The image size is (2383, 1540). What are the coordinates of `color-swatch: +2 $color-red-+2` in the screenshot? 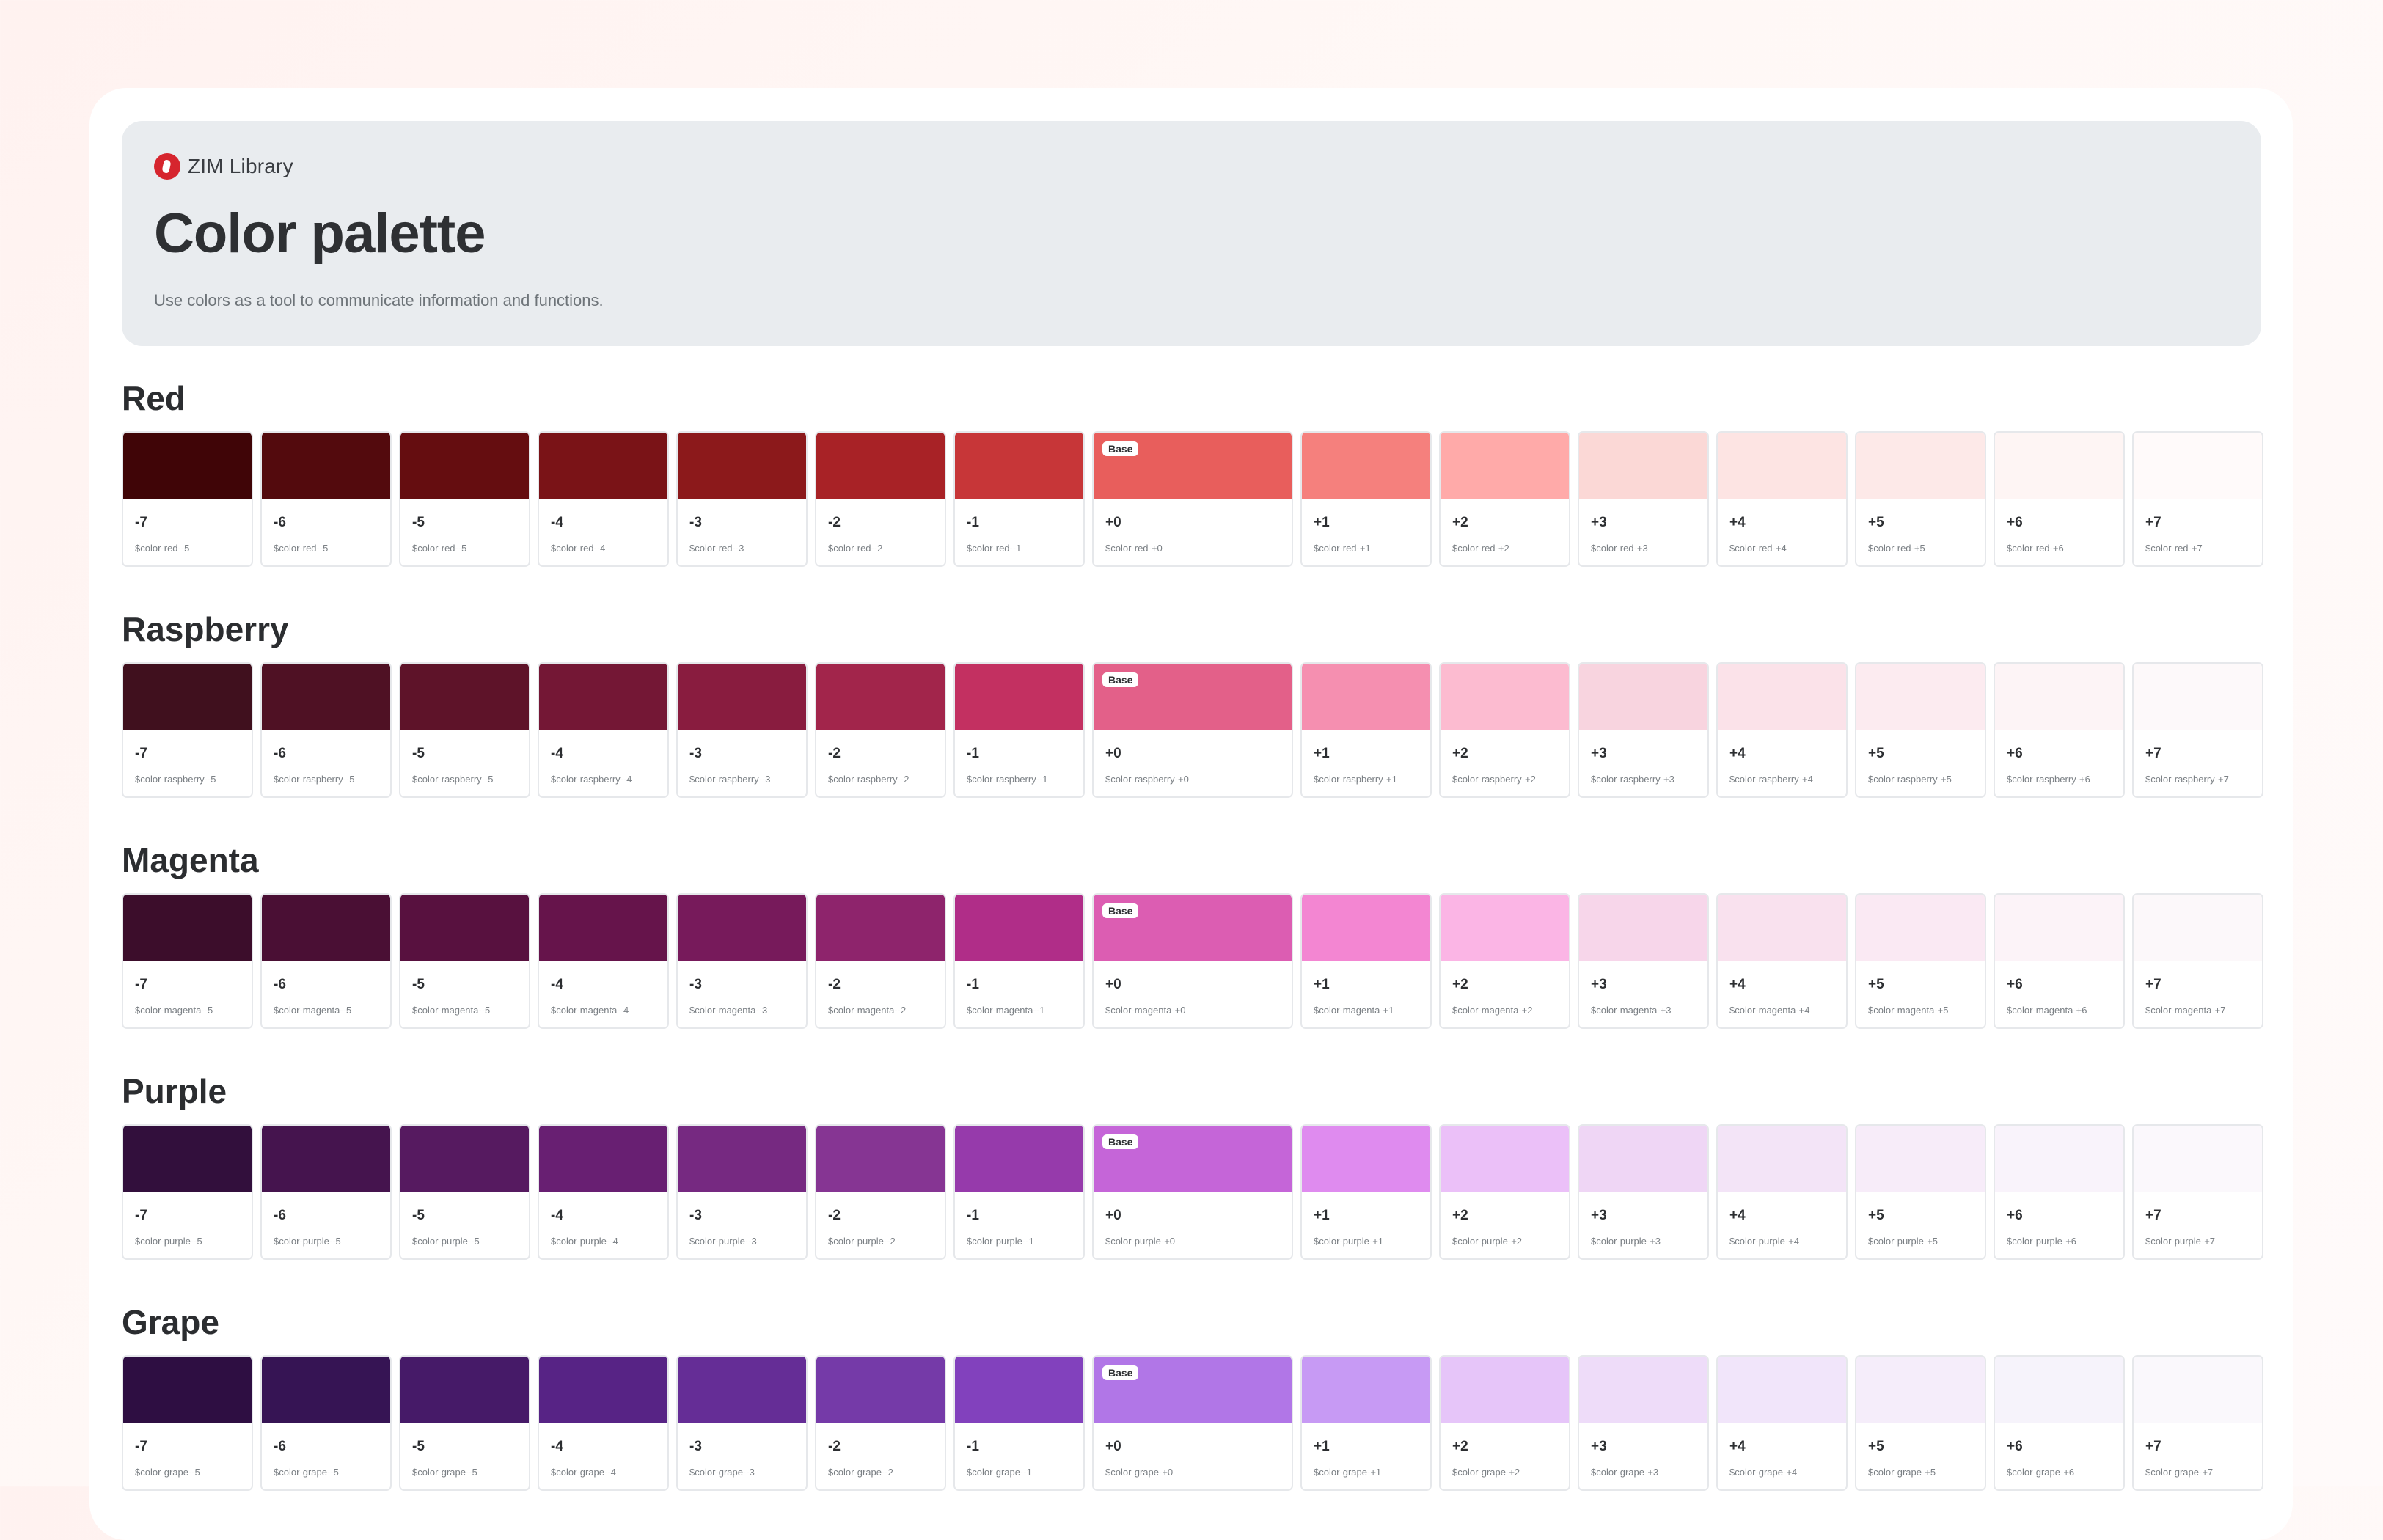 It's located at (1504, 499).